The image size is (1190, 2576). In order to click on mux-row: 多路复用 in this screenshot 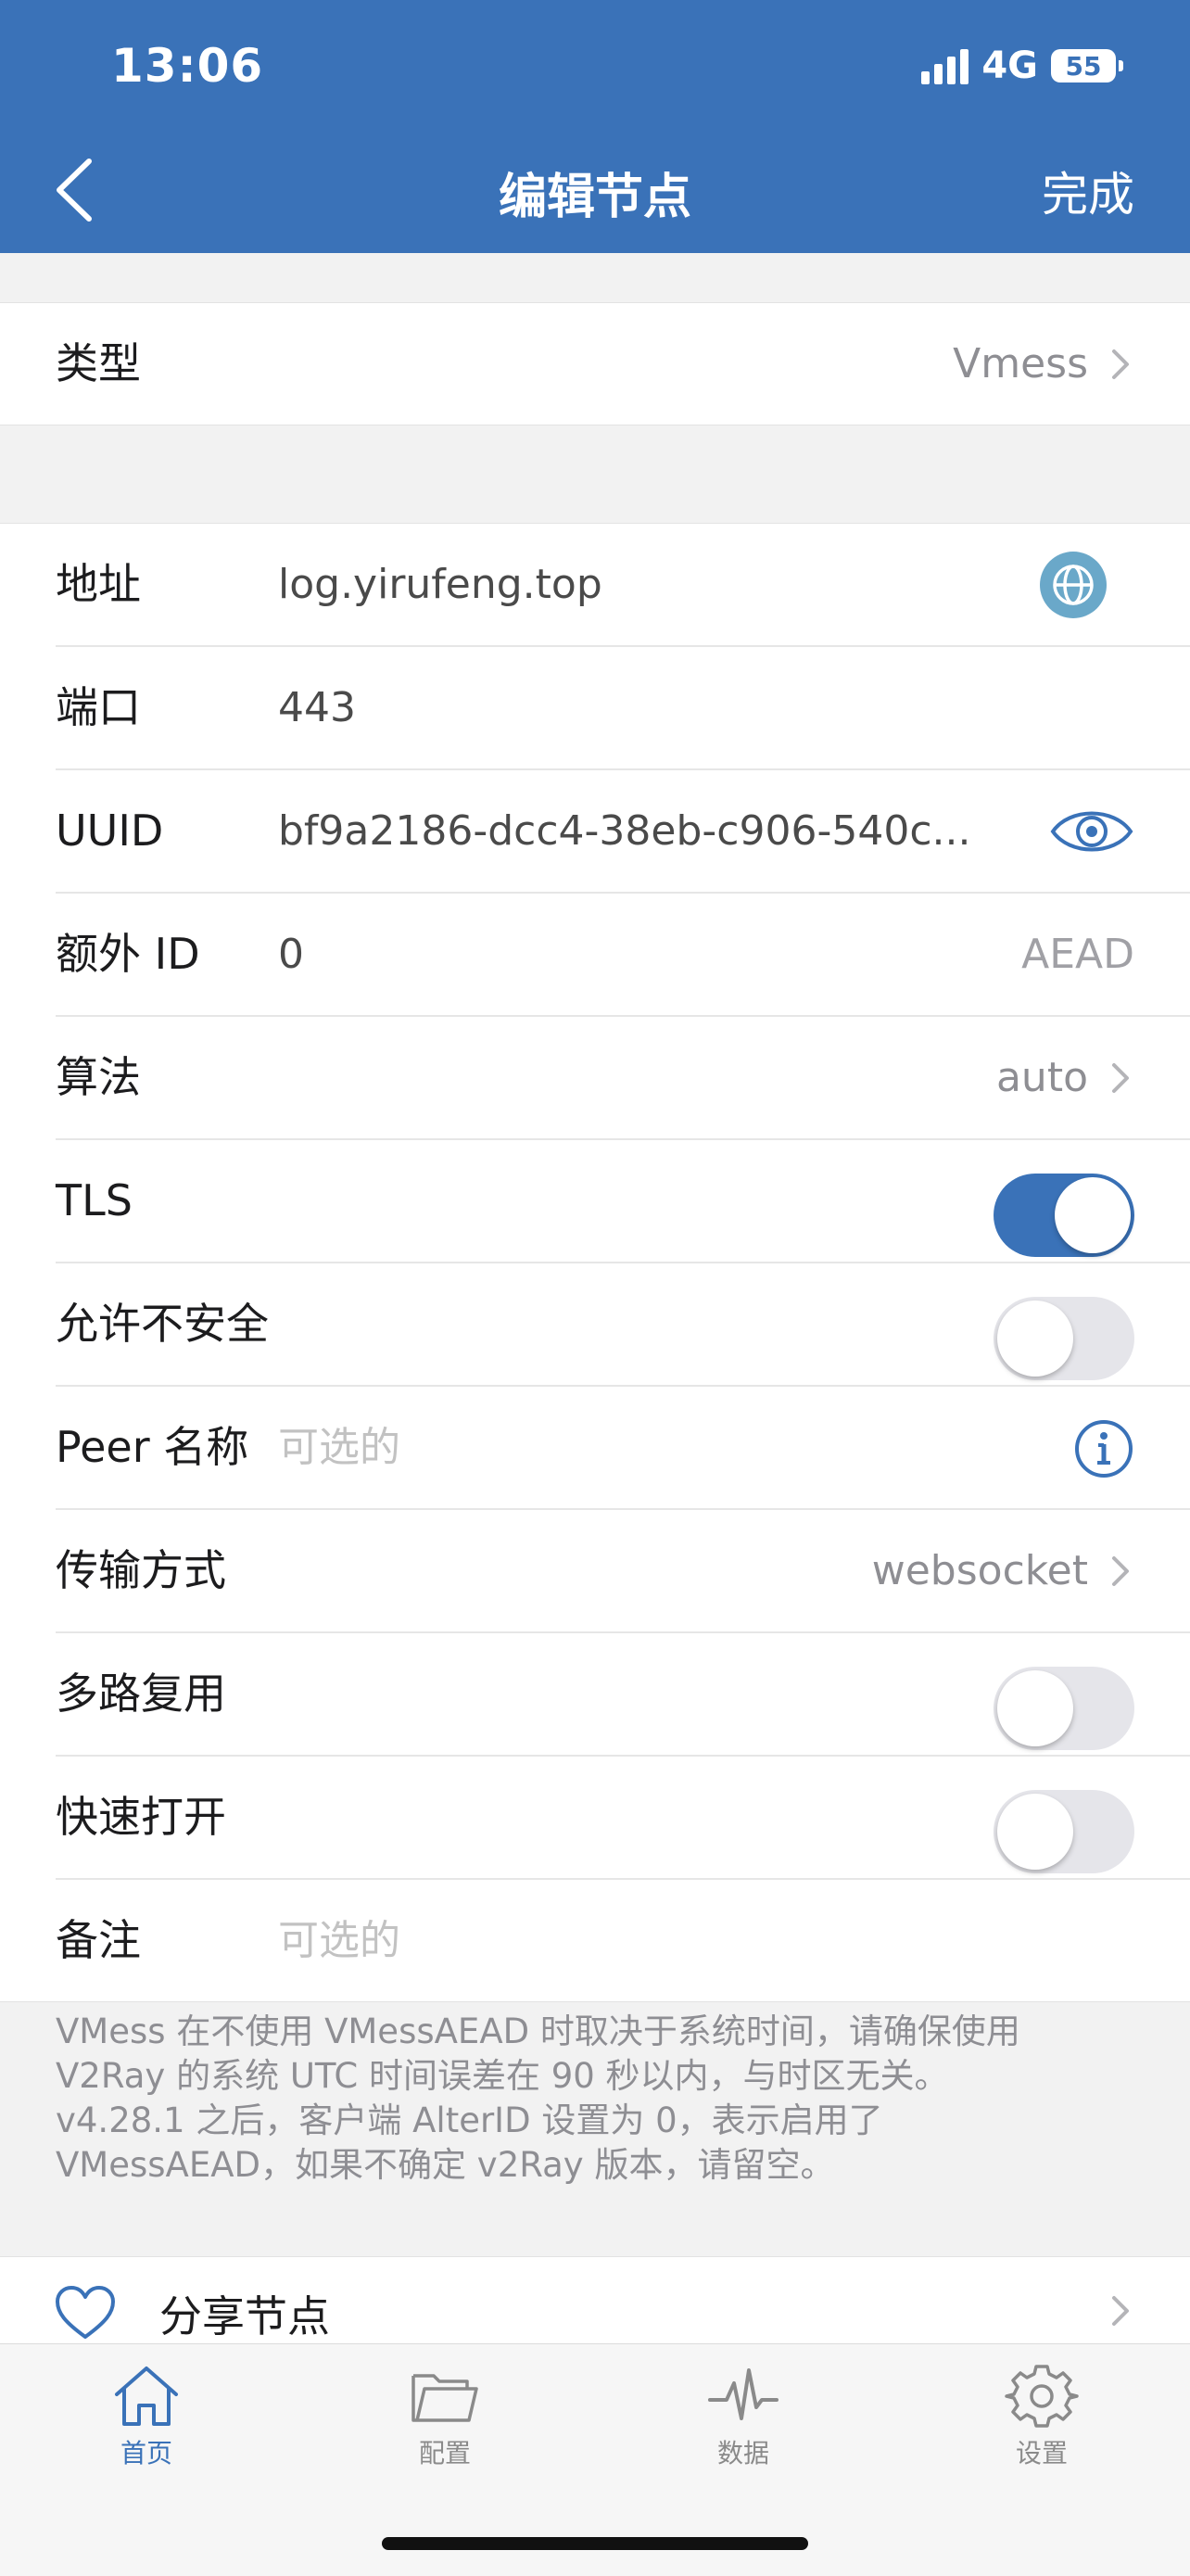, I will do `click(623, 1695)`.